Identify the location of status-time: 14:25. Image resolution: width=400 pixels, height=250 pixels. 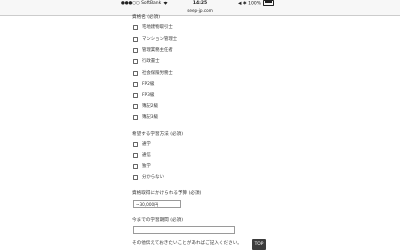
(200, 3).